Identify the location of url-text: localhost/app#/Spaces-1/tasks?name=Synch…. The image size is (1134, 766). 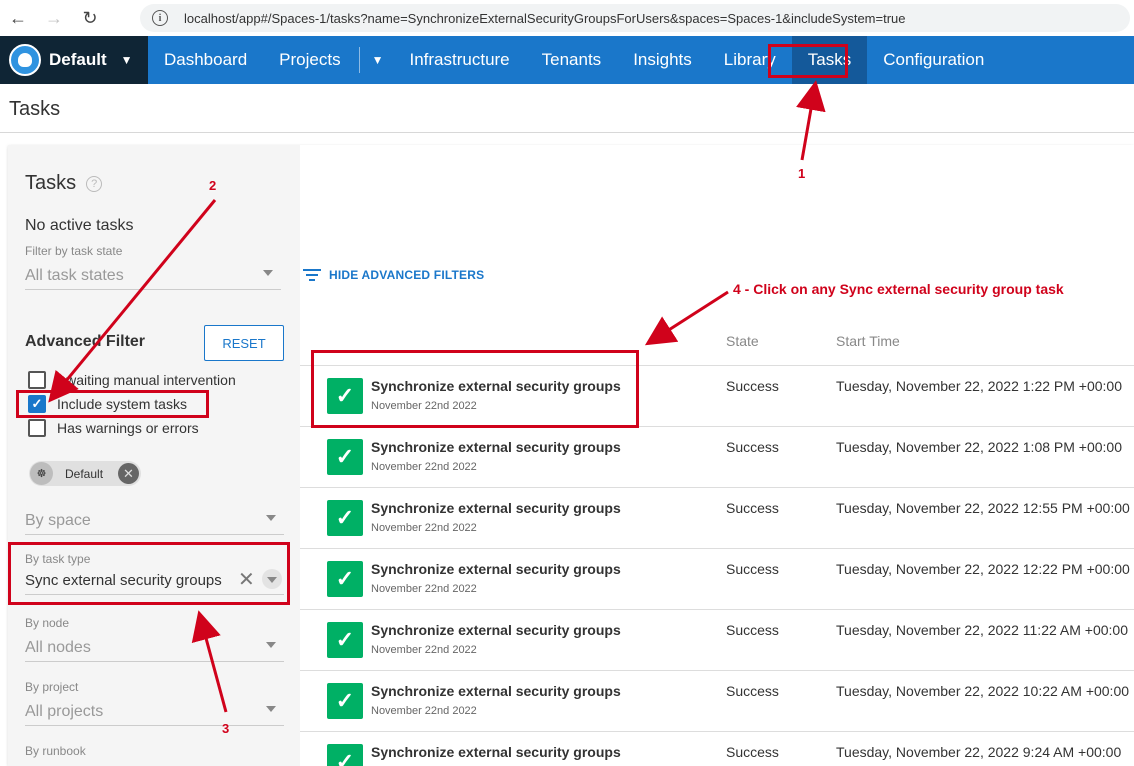
(545, 18).